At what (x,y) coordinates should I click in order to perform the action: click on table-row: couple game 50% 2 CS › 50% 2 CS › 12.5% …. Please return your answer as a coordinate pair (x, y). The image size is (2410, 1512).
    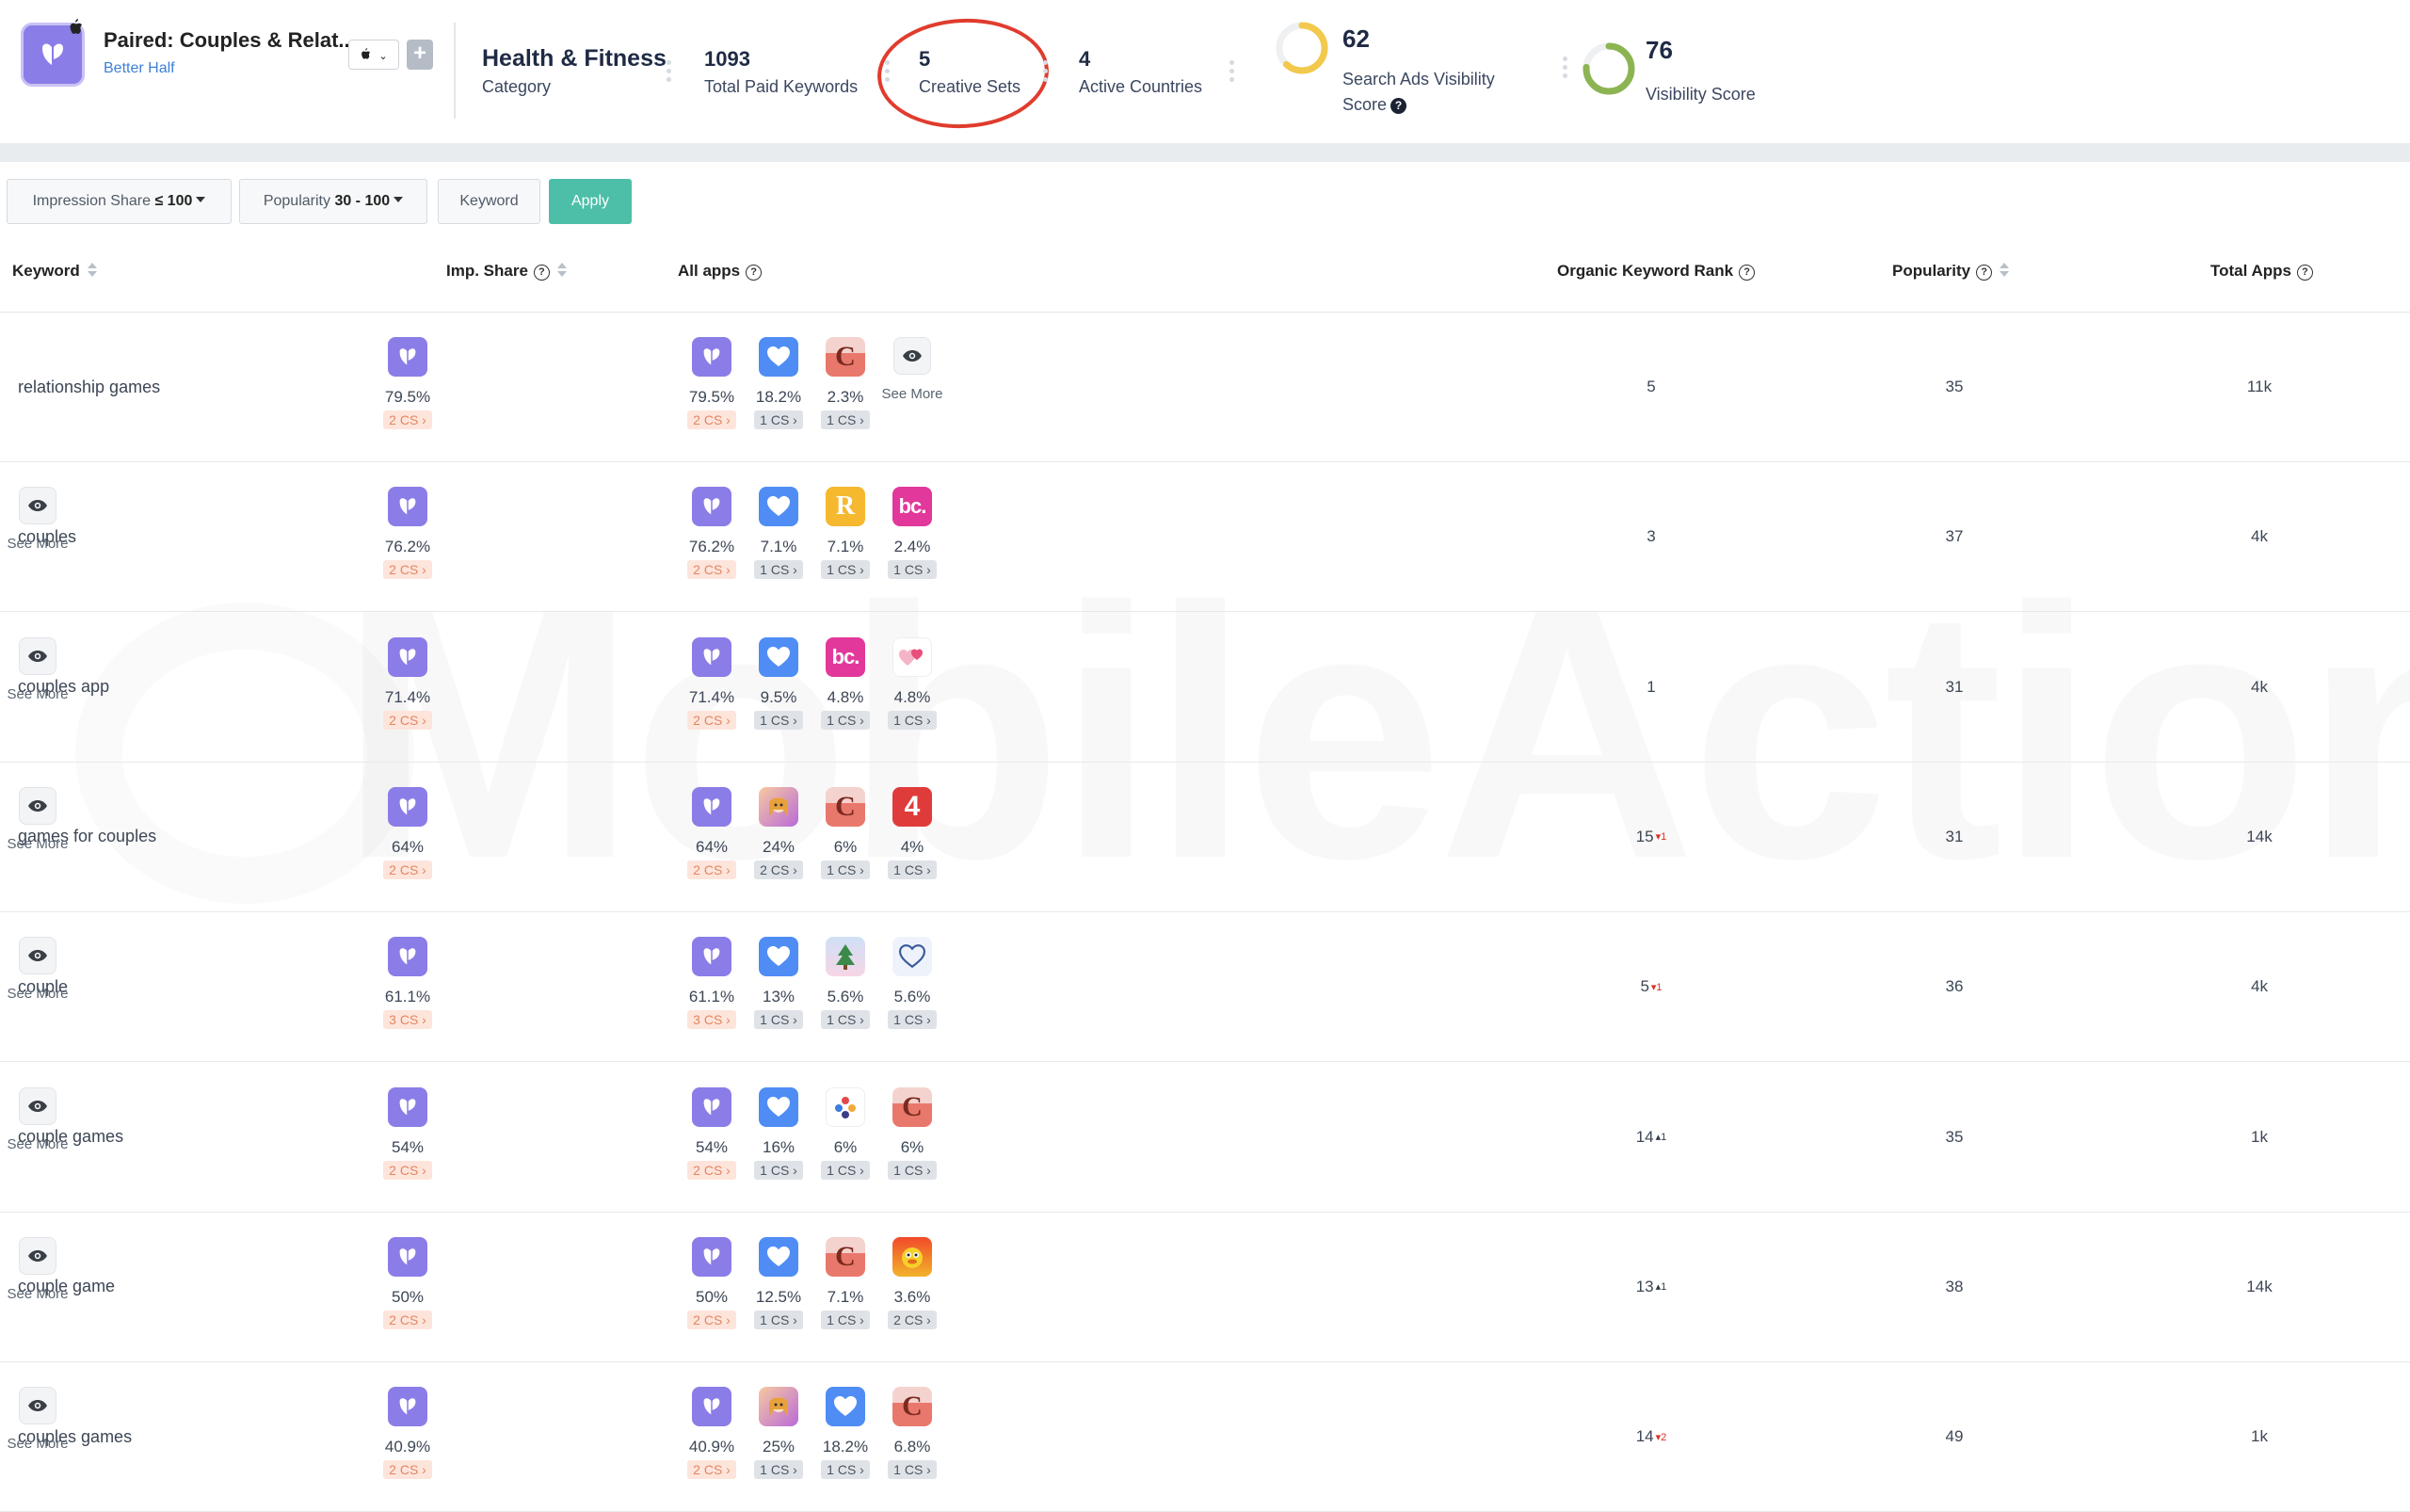
    Looking at the image, I should click on (1205, 1287).